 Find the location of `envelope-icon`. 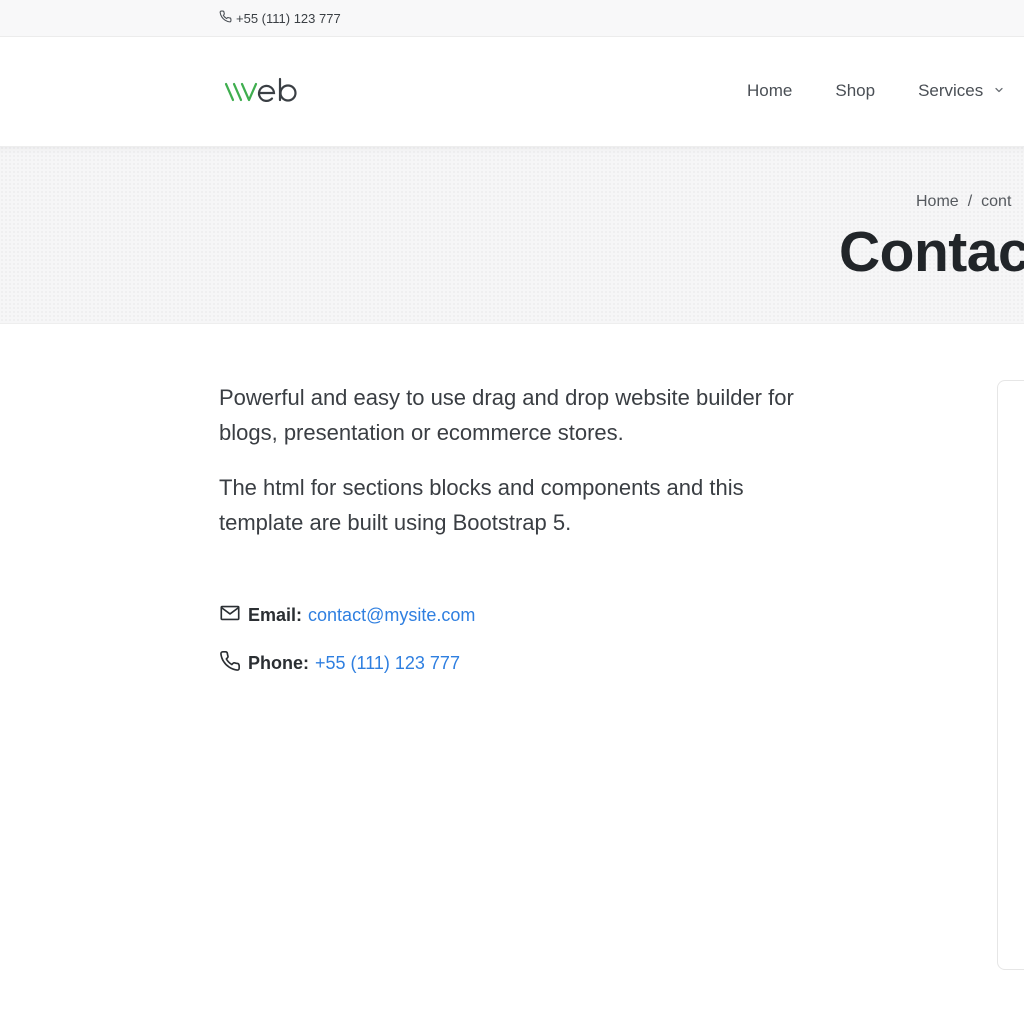

envelope-icon is located at coordinates (233, 615).